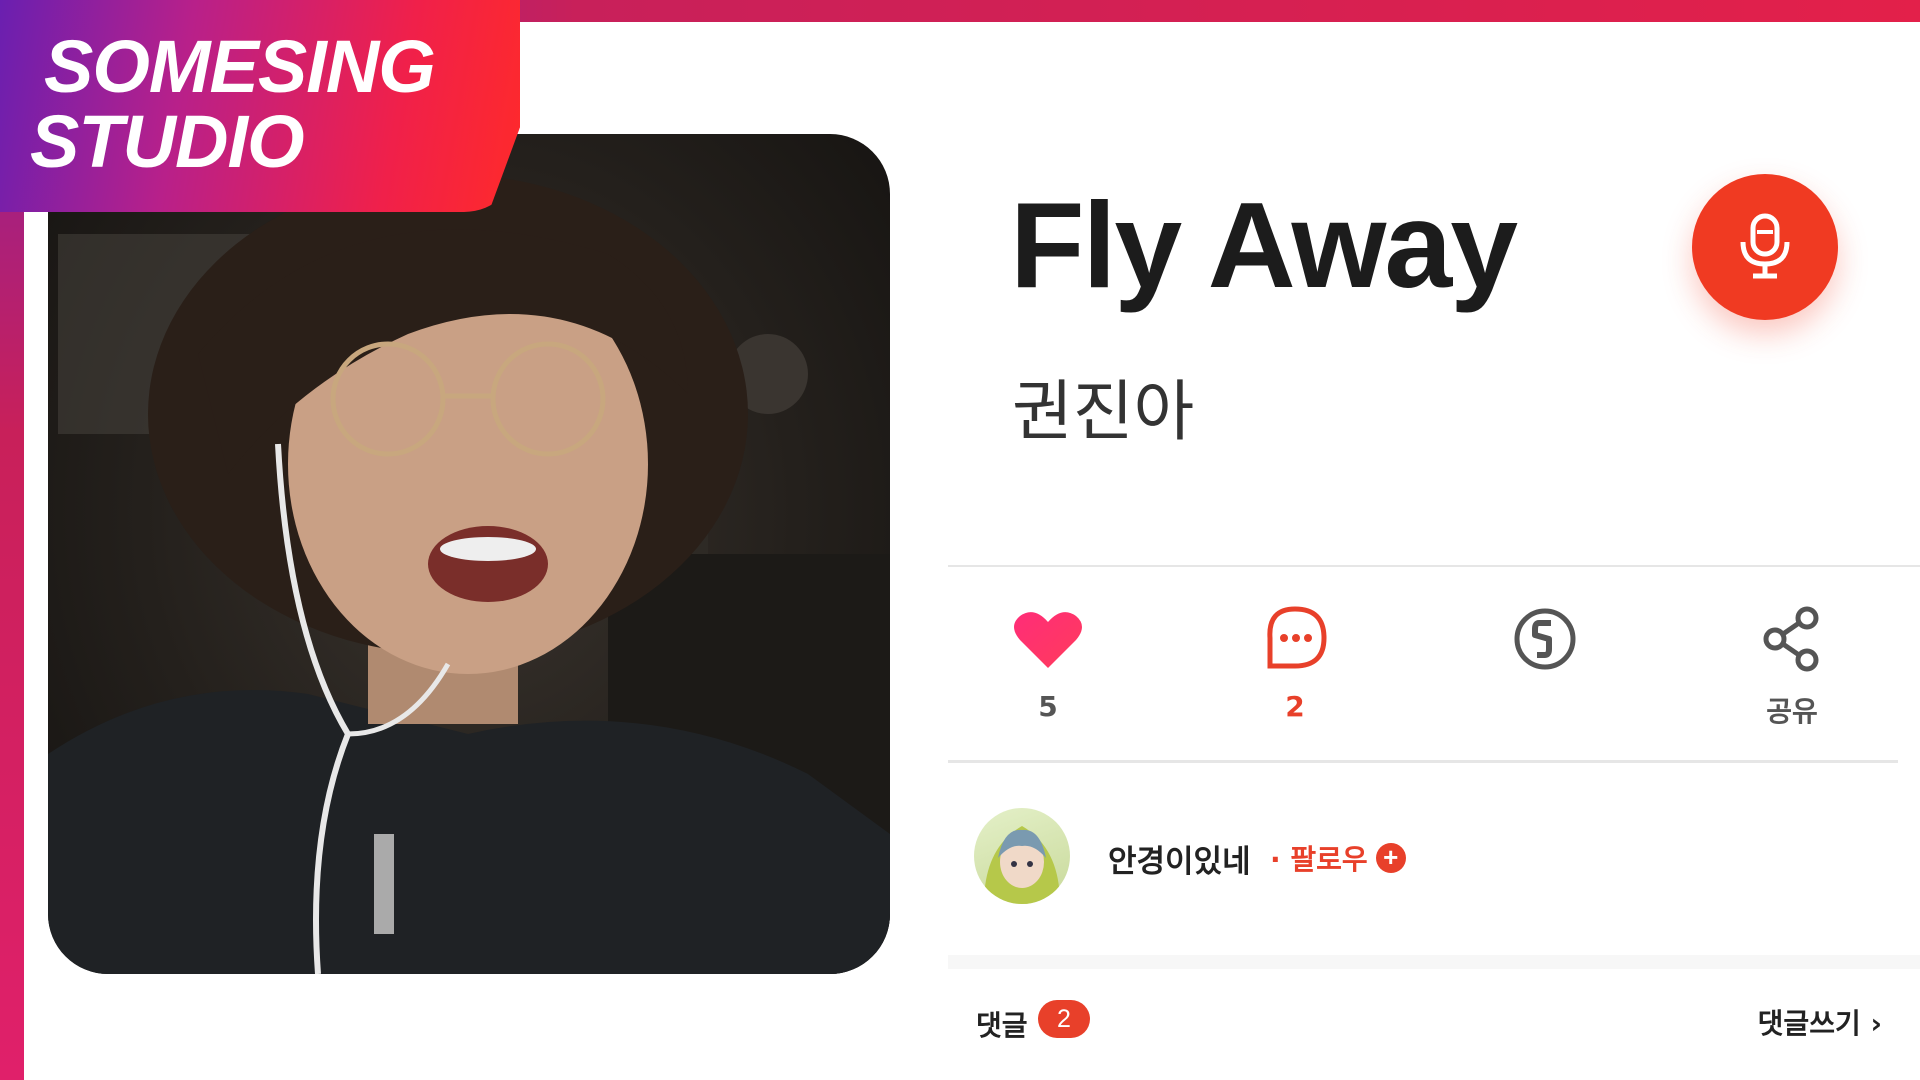  Describe the element at coordinates (1048, 706) in the screenshot. I see `like-count: 5` at that location.